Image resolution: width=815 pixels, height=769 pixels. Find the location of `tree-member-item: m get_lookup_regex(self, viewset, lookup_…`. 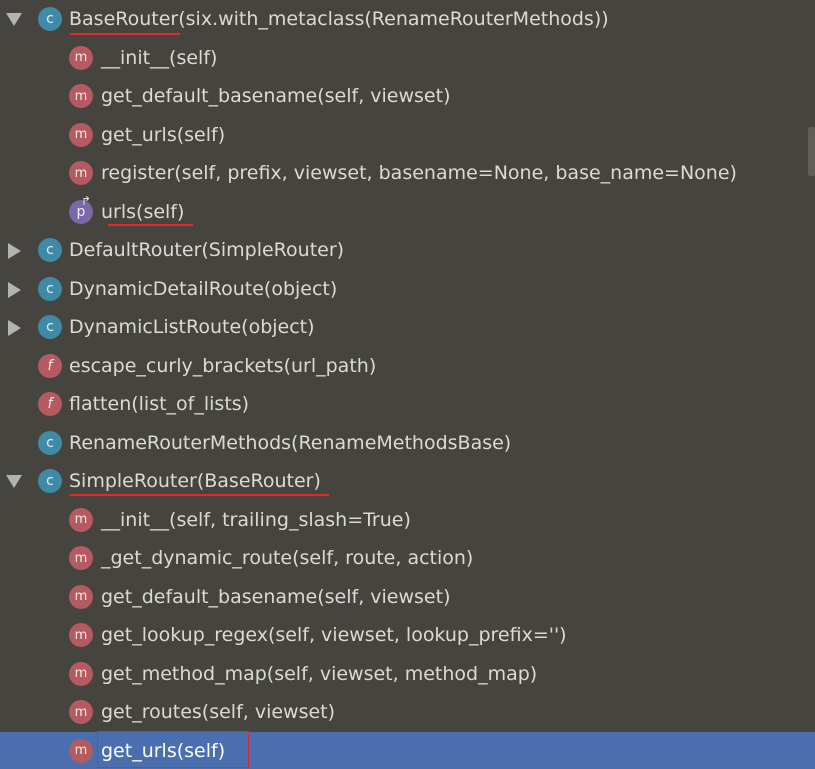

tree-member-item: m get_lookup_regex(self, viewset, lookup_… is located at coordinates (407, 635).